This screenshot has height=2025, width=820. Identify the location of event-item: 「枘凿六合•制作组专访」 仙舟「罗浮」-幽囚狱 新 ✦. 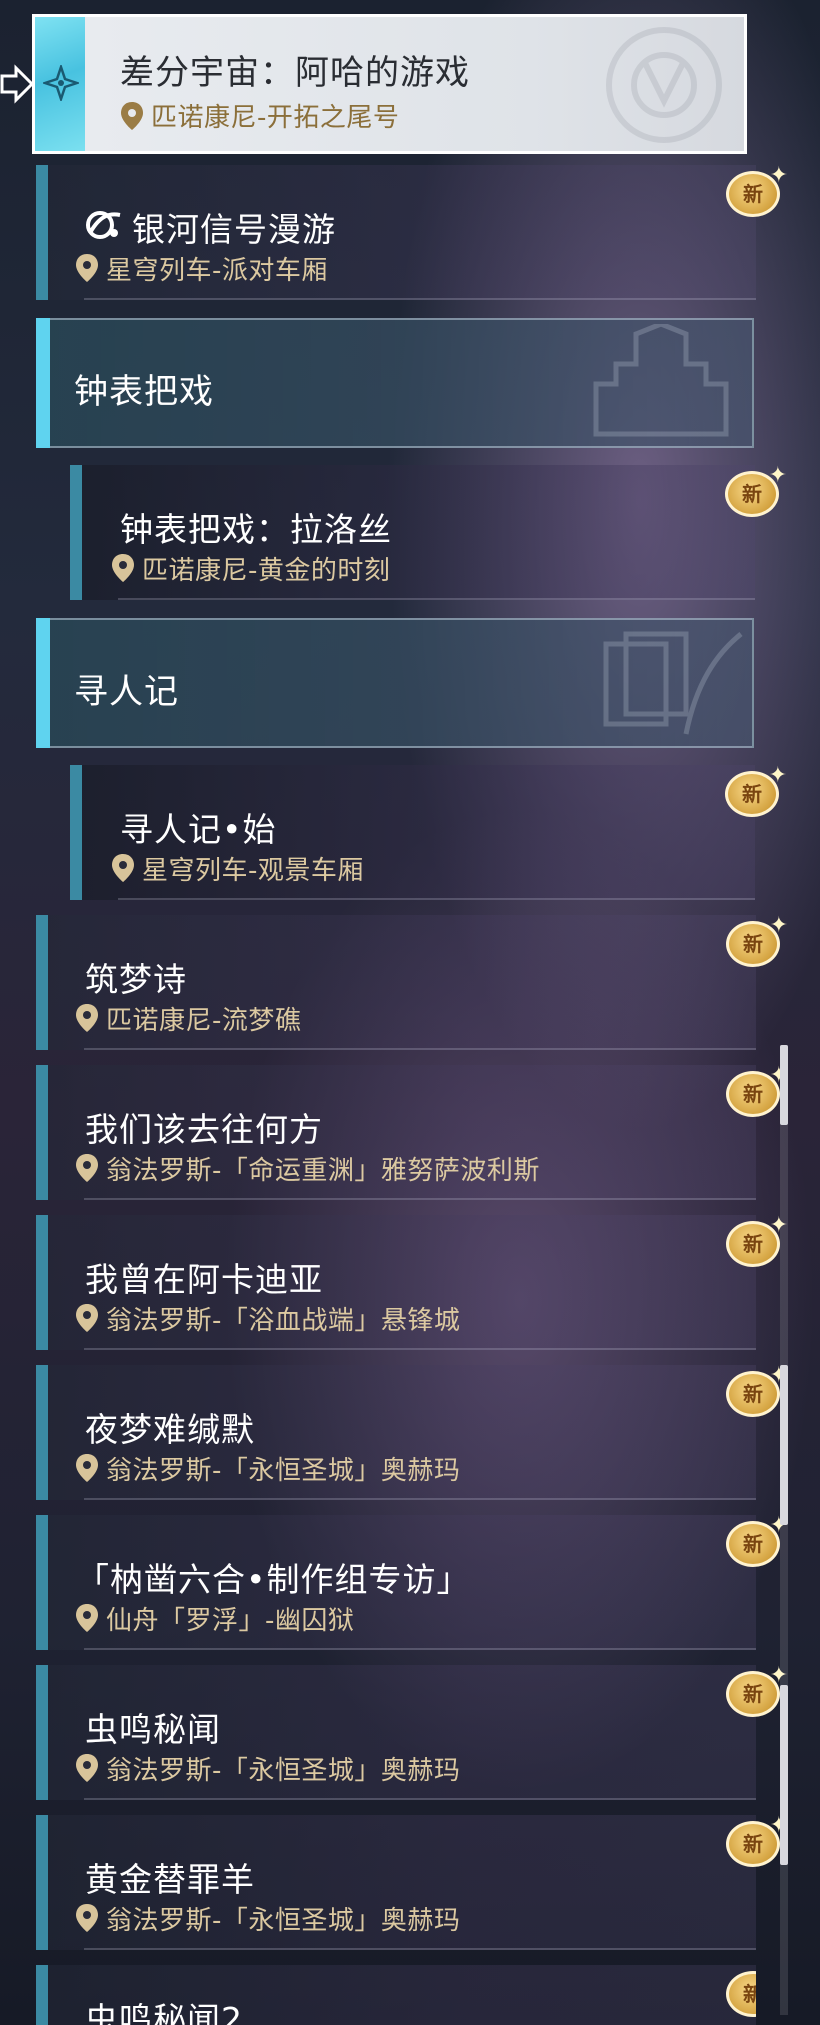
(412, 1582).